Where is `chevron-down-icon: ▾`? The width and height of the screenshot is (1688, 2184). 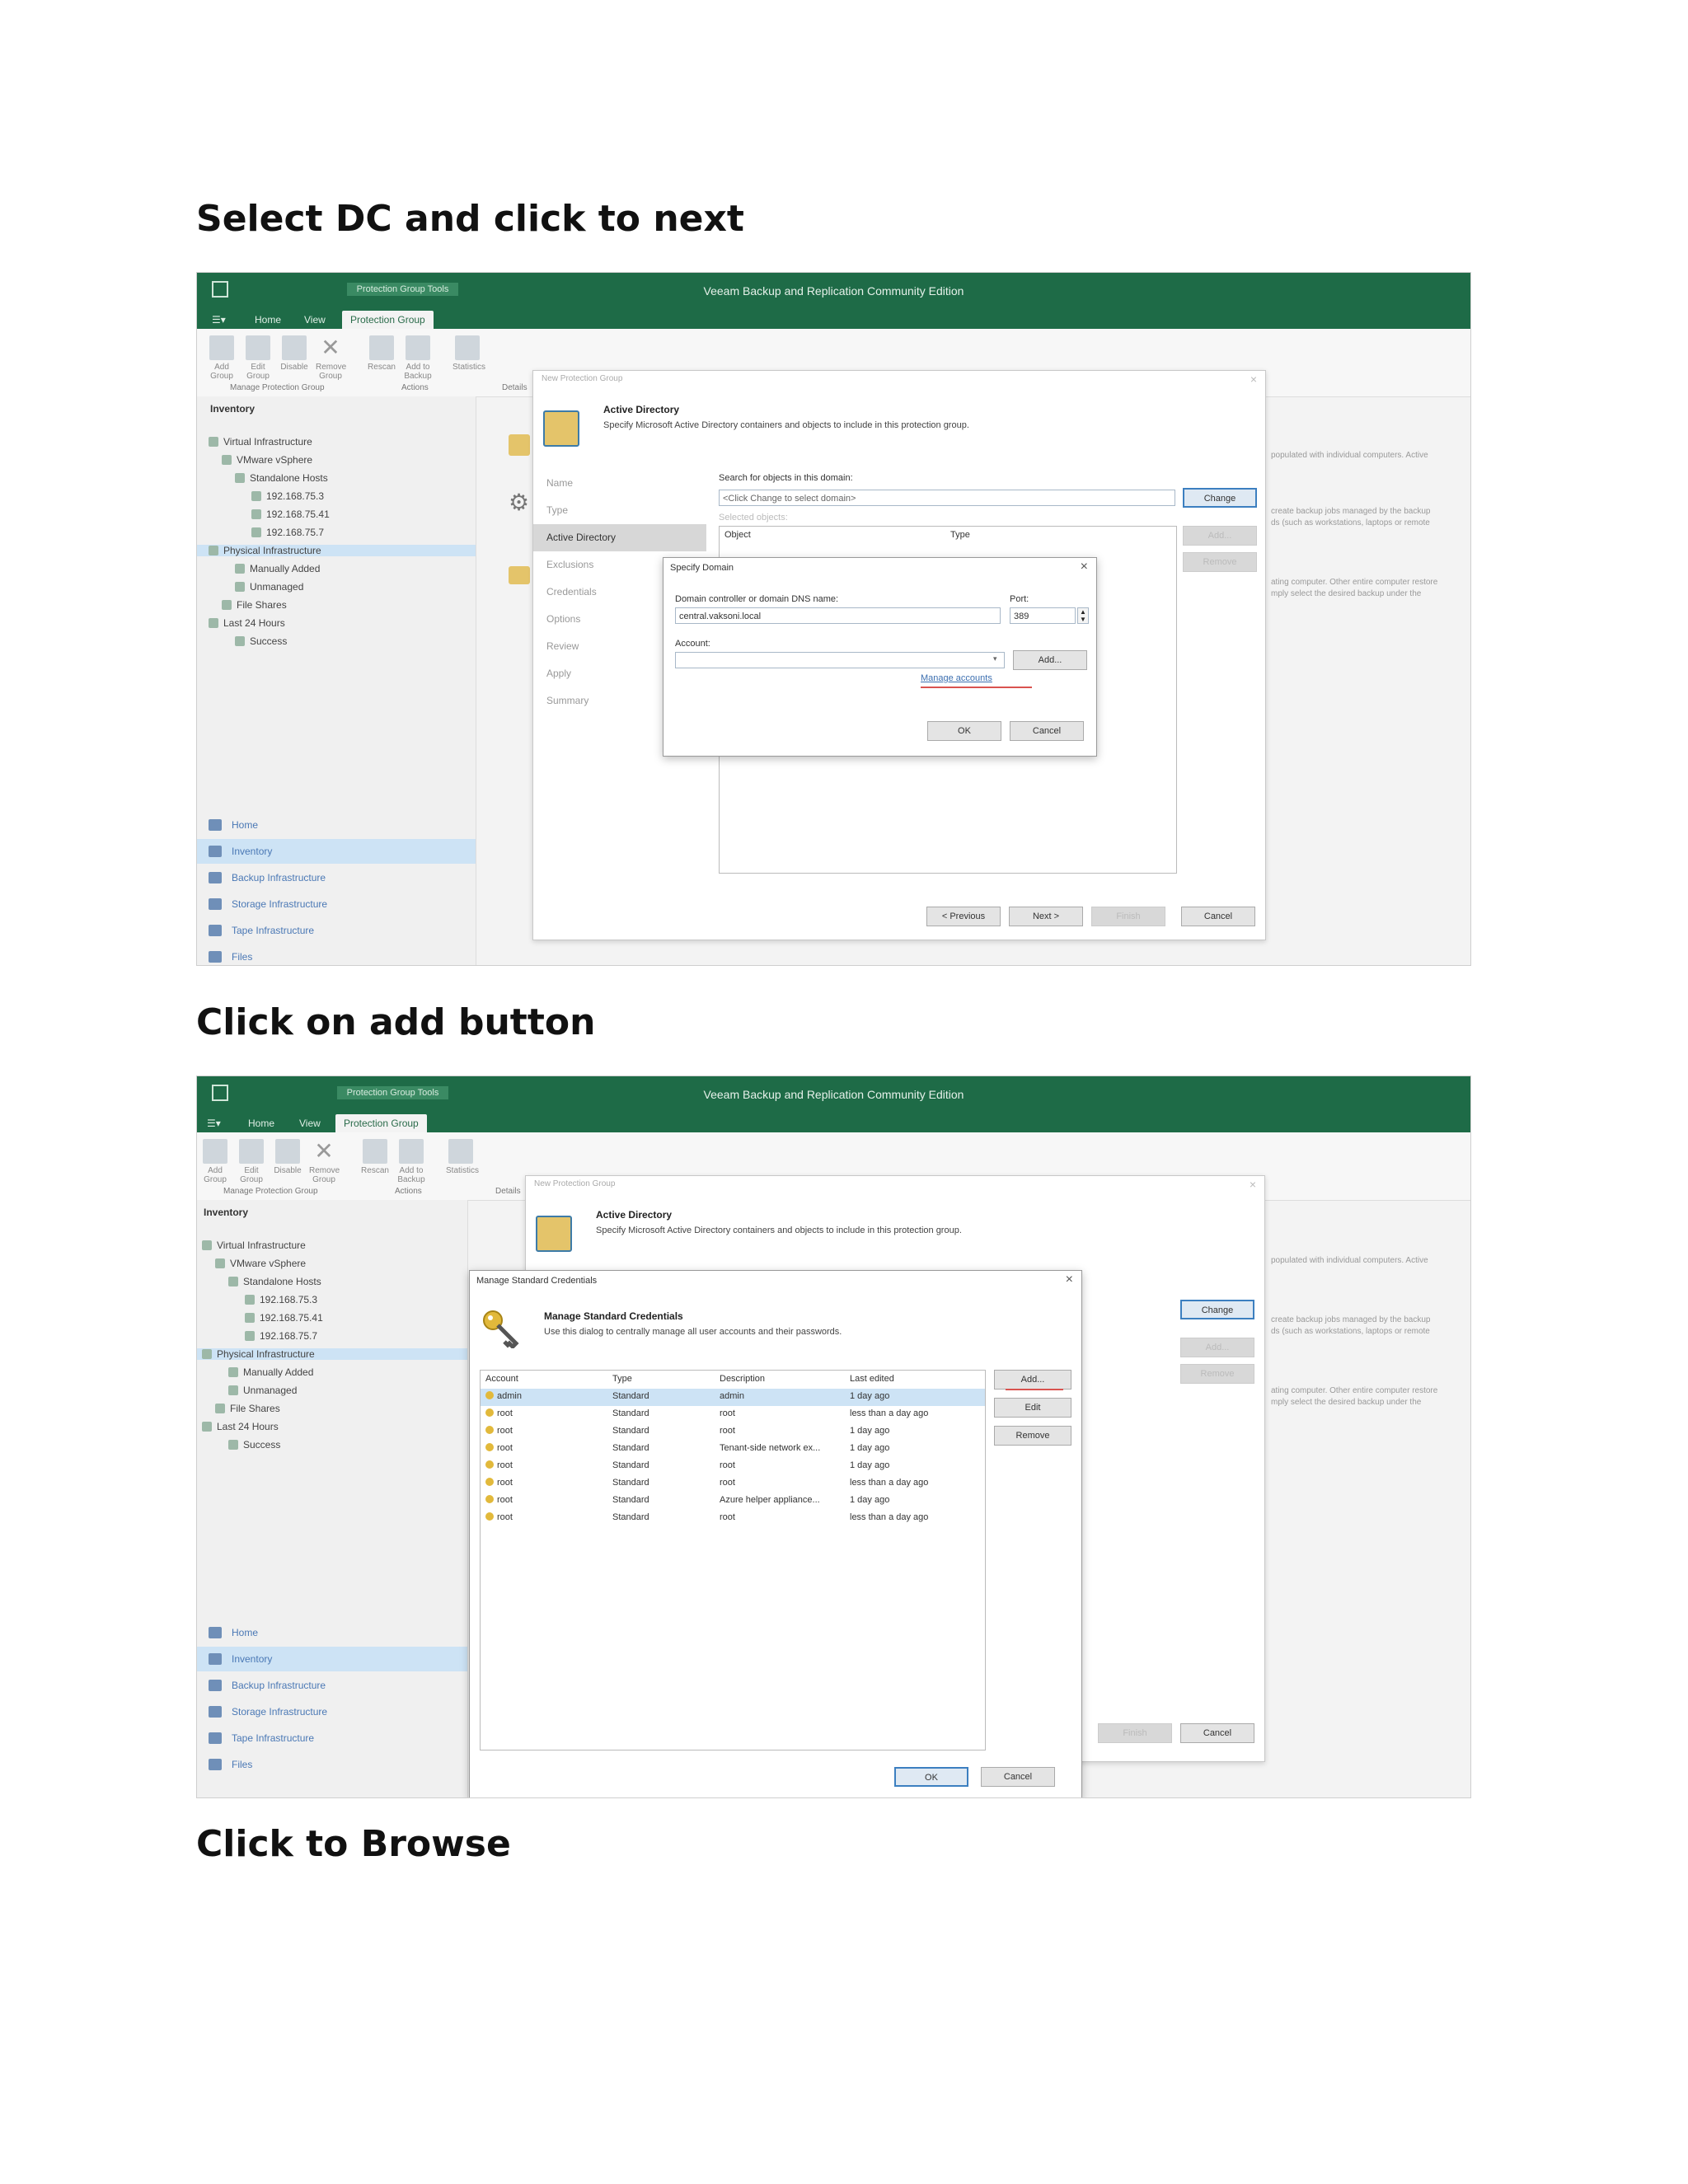
chevron-down-icon: ▾ is located at coordinates (995, 658).